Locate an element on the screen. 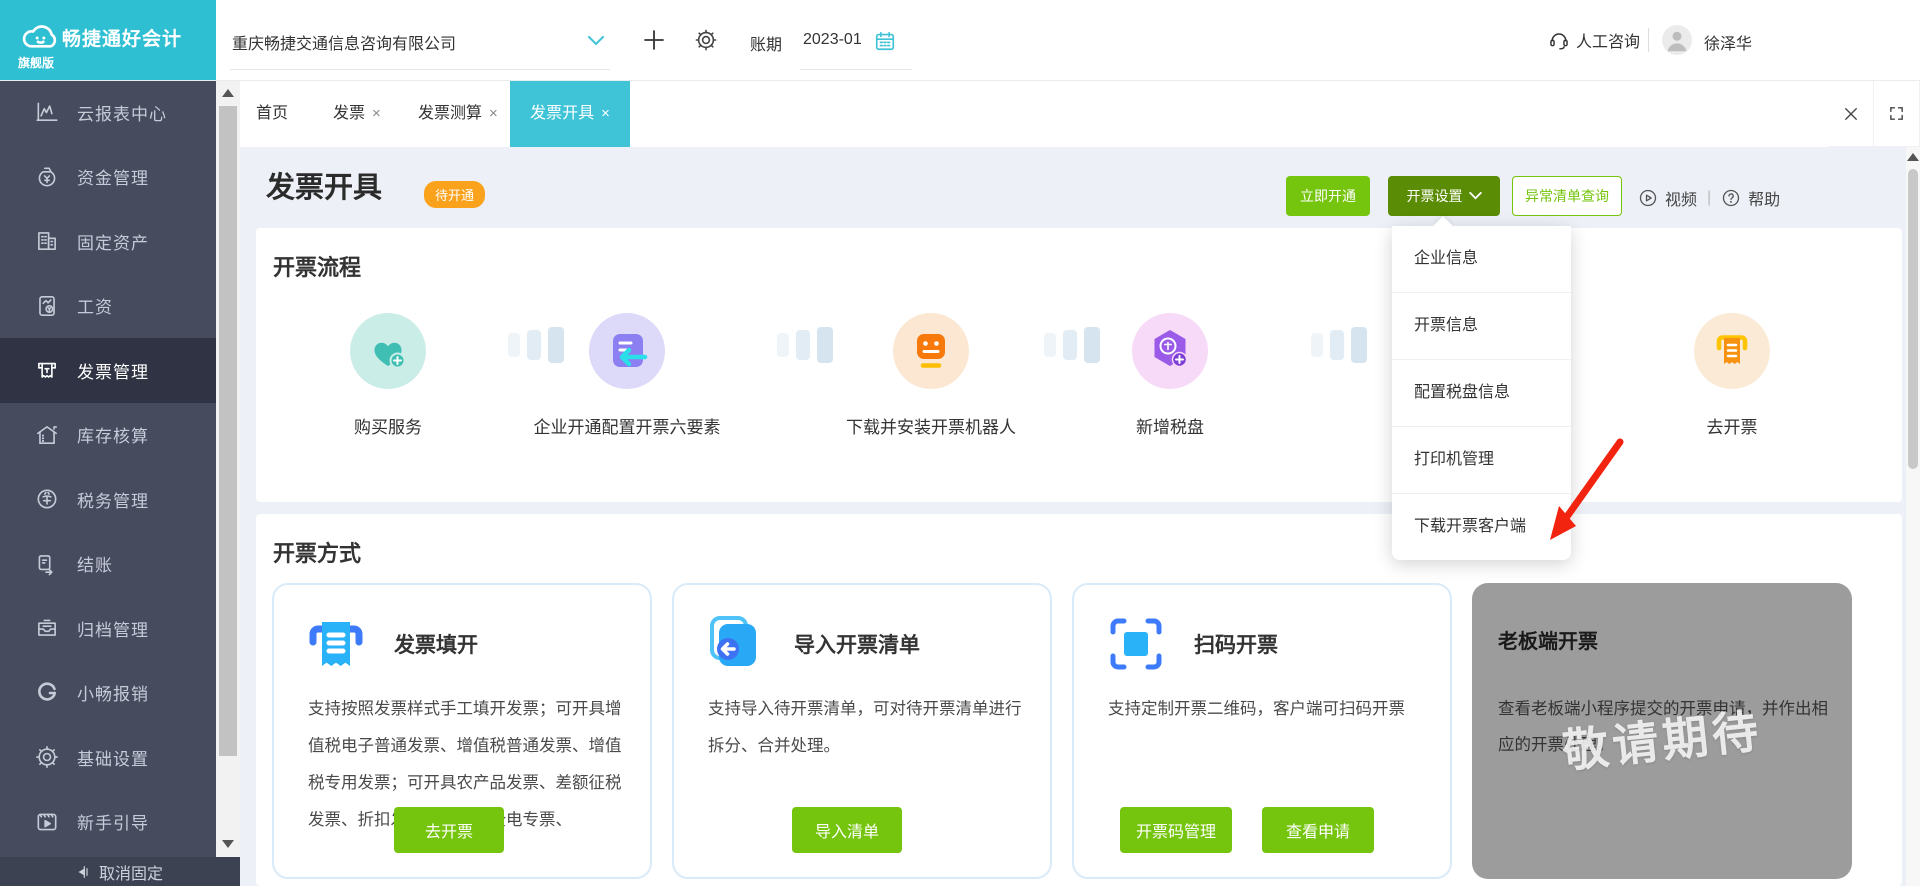  doc-arrow-icon is located at coordinates (627, 351).